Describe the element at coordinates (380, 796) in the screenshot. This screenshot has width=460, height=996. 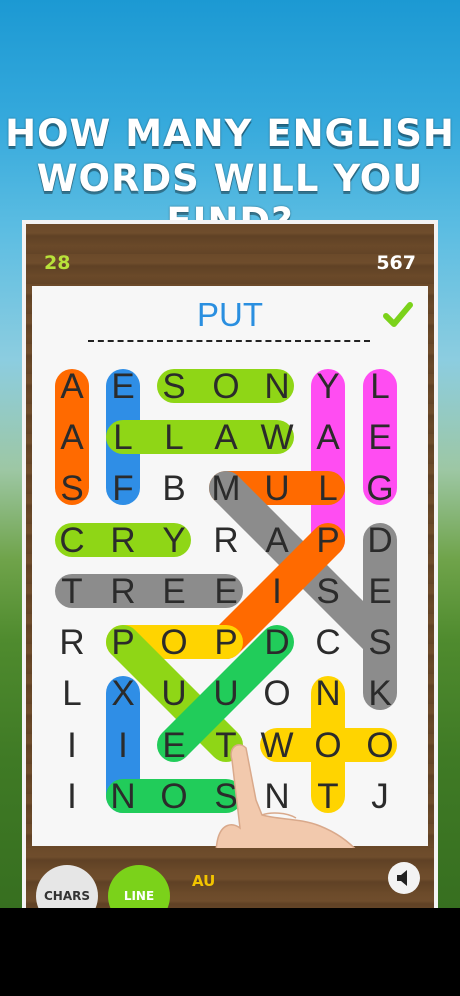
I see `grid-letter: J` at that location.